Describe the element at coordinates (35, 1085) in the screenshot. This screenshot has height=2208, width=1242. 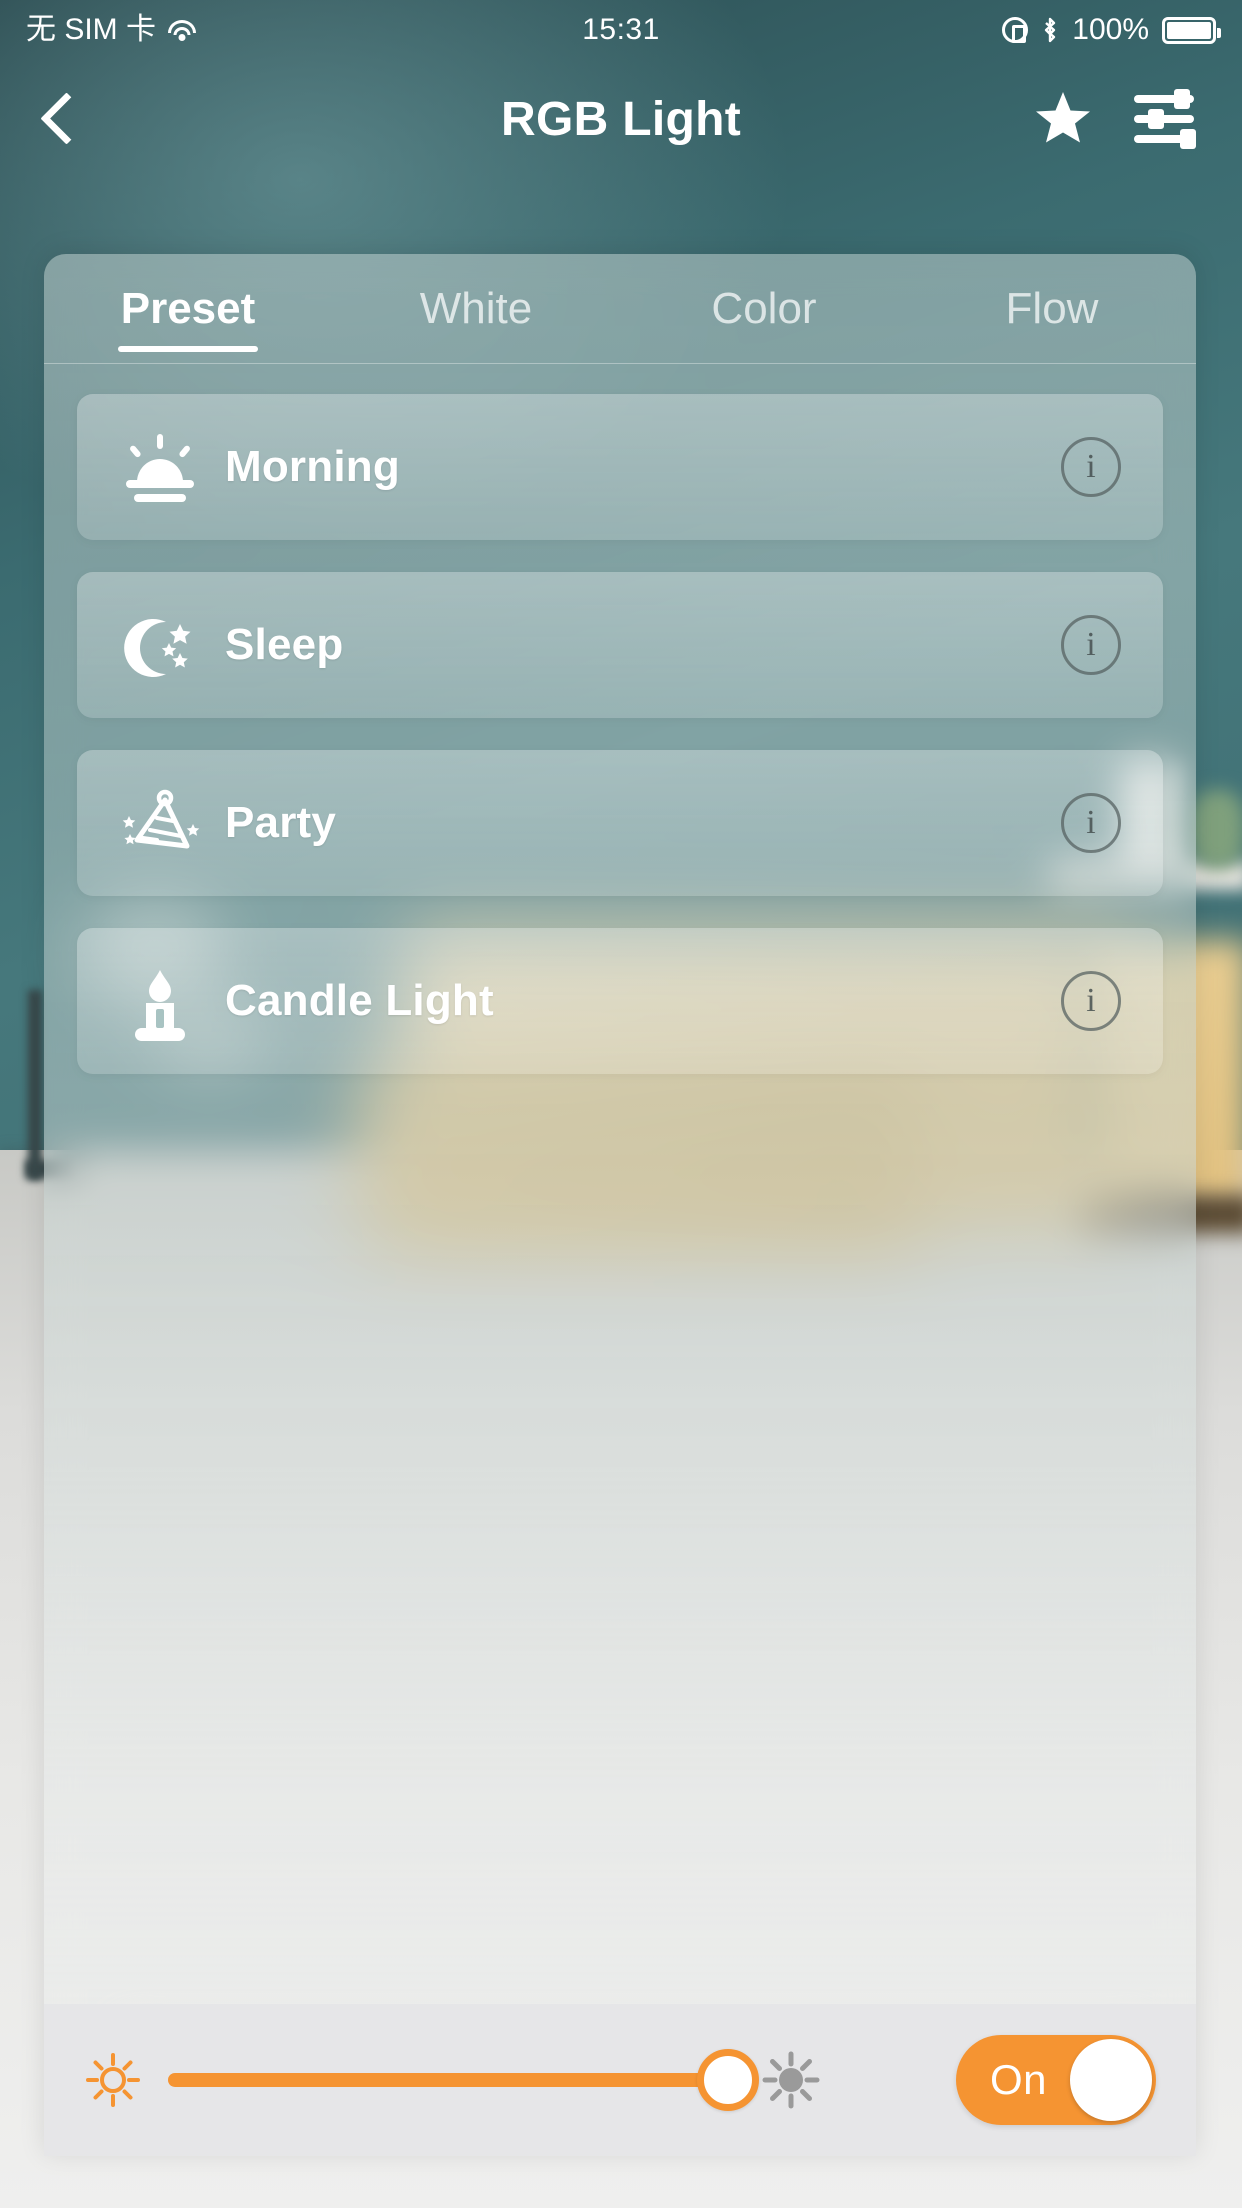
I see `background-door-frame` at that location.